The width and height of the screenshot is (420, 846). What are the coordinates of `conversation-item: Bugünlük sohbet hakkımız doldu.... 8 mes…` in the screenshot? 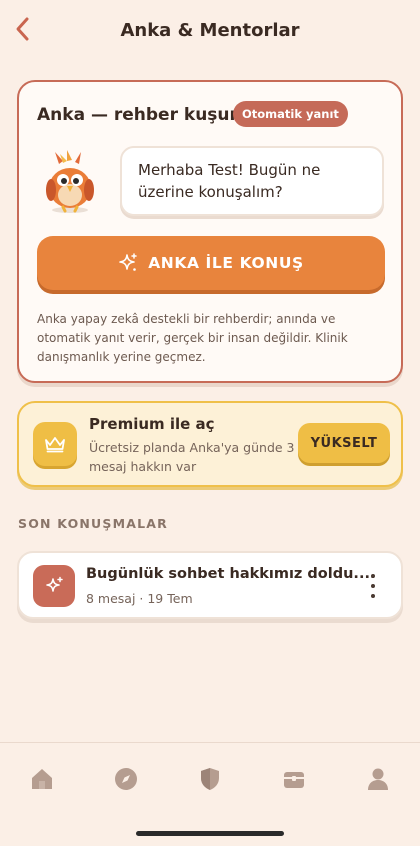 It's located at (210, 585).